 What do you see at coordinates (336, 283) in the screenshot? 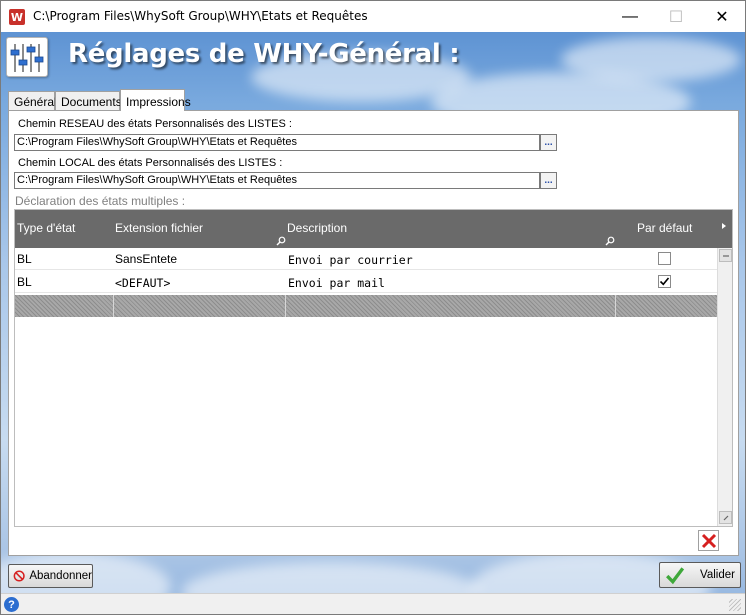
I see `cell-description: Envoi par mail` at bounding box center [336, 283].